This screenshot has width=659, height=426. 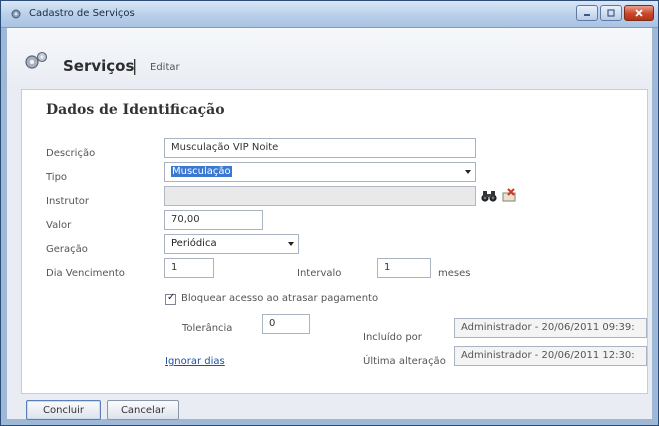 I want to click on clear-icon, so click(x=510, y=195).